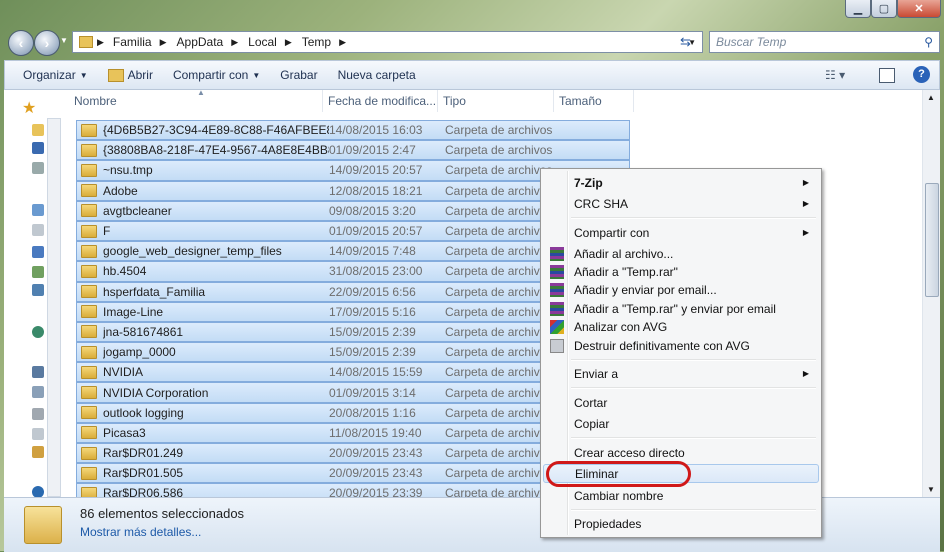 This screenshot has height=552, width=944. I want to click on file-date: 31/08/2015 23:00, so click(376, 271).